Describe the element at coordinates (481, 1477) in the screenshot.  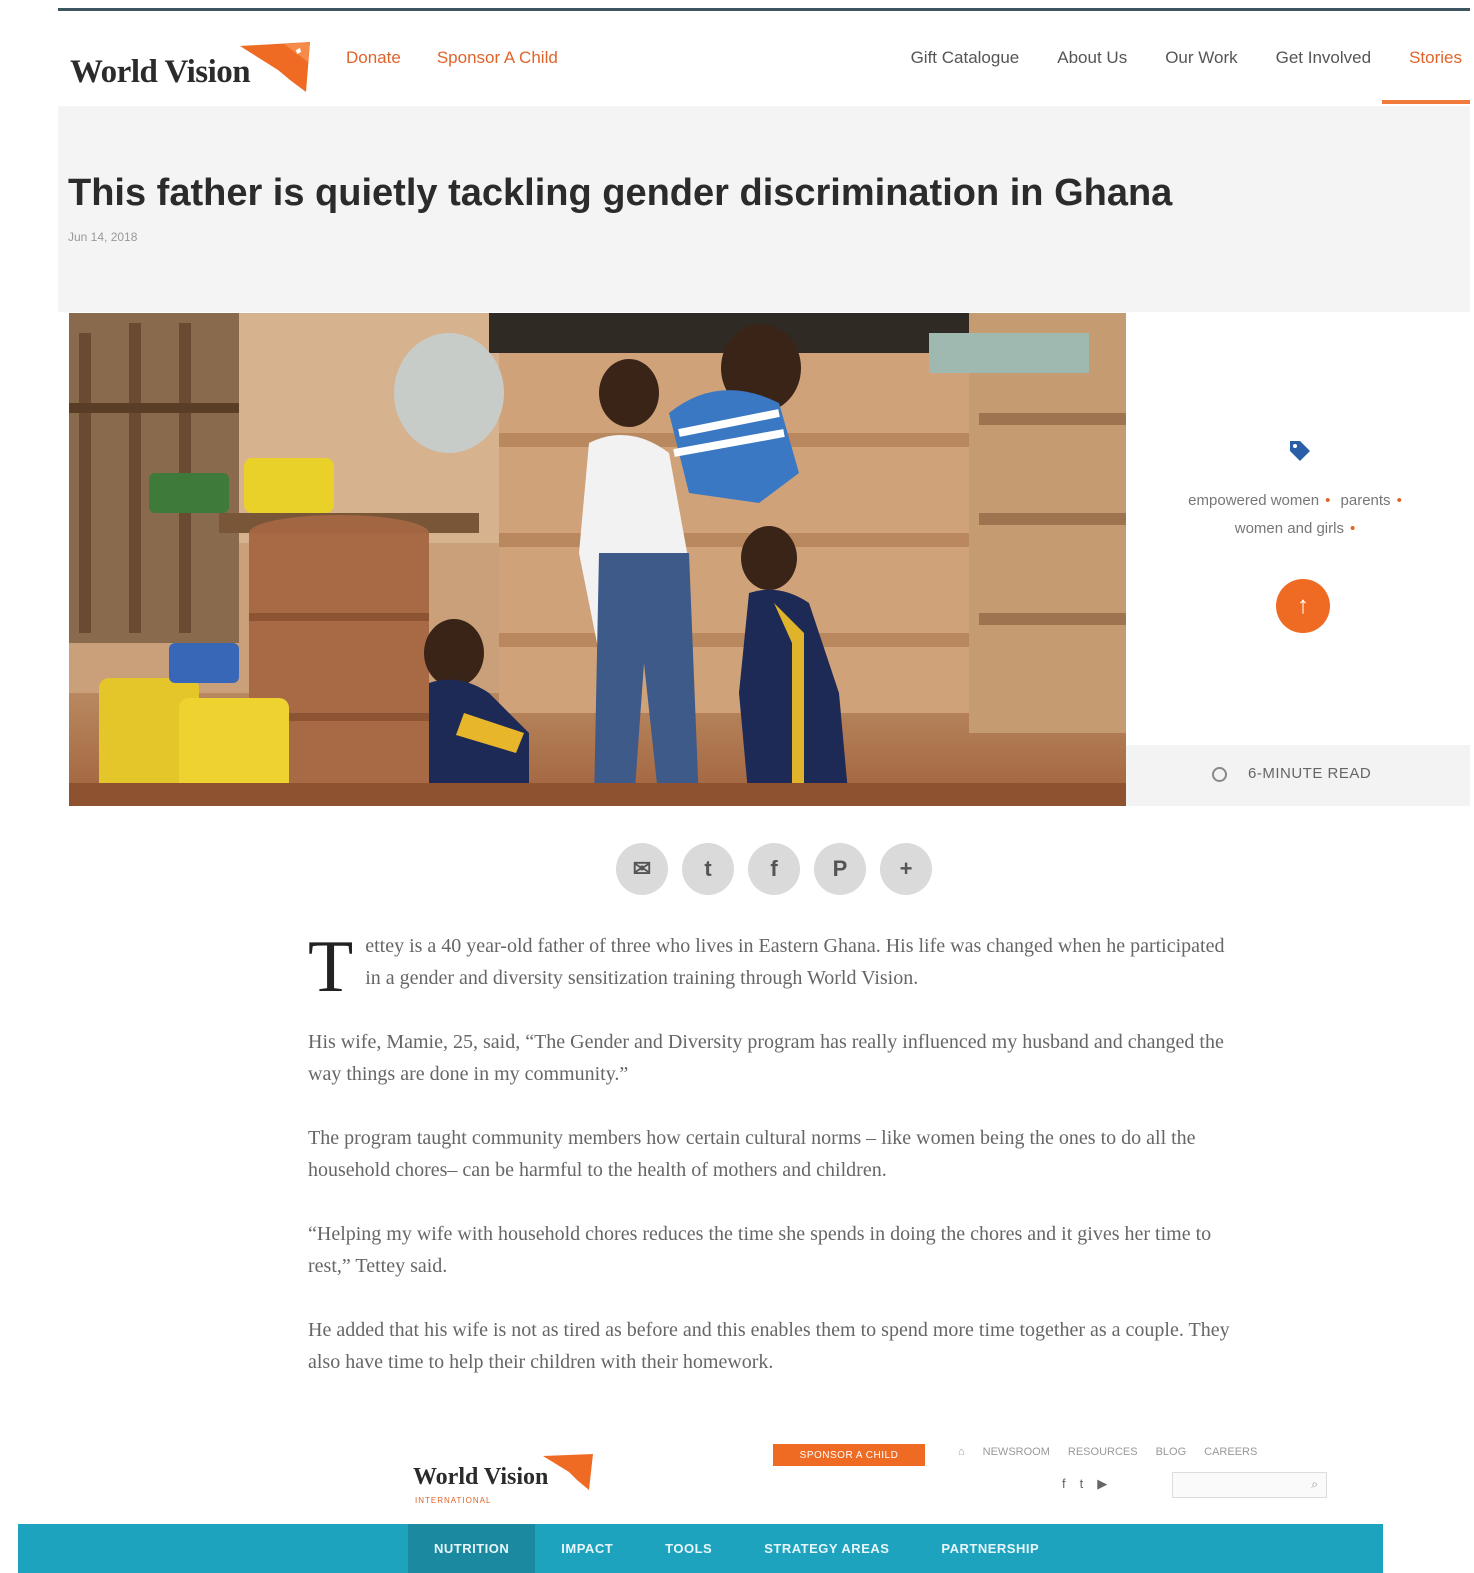
I see `footer-logo-text: World Vision` at that location.